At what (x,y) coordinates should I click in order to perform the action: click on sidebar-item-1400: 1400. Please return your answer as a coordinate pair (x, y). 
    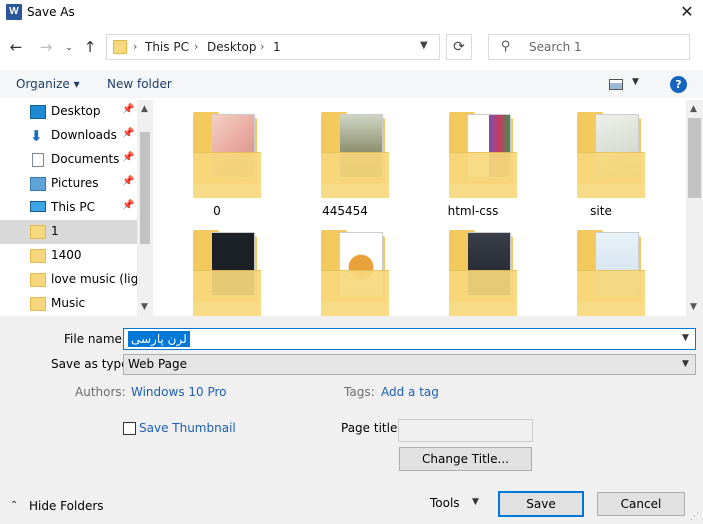
    Looking at the image, I should click on (68, 256).